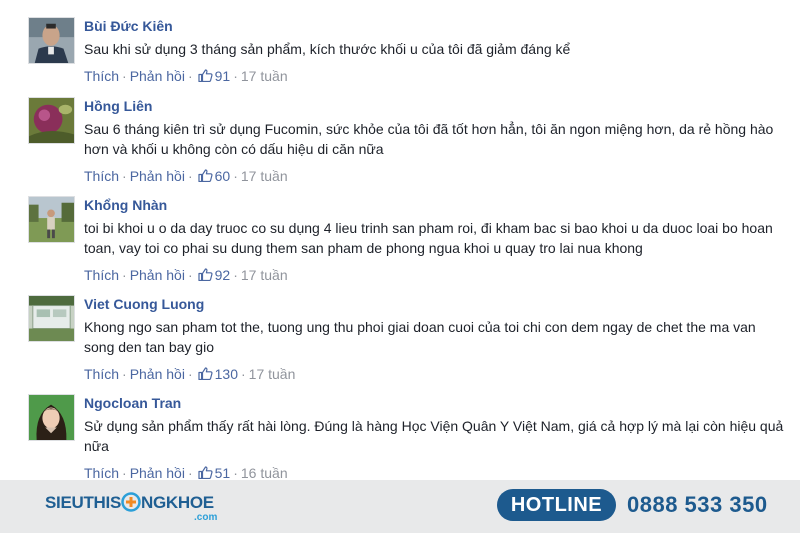 Image resolution: width=800 pixels, height=533 pixels. Describe the element at coordinates (223, 176) in the screenshot. I see `like-count: 60` at that location.